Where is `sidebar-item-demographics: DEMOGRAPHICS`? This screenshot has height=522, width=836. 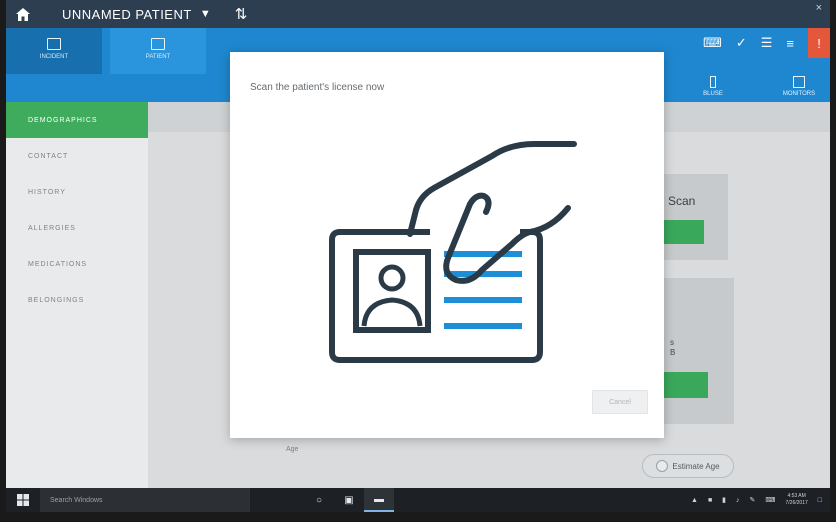 sidebar-item-demographics: DEMOGRAPHICS is located at coordinates (77, 120).